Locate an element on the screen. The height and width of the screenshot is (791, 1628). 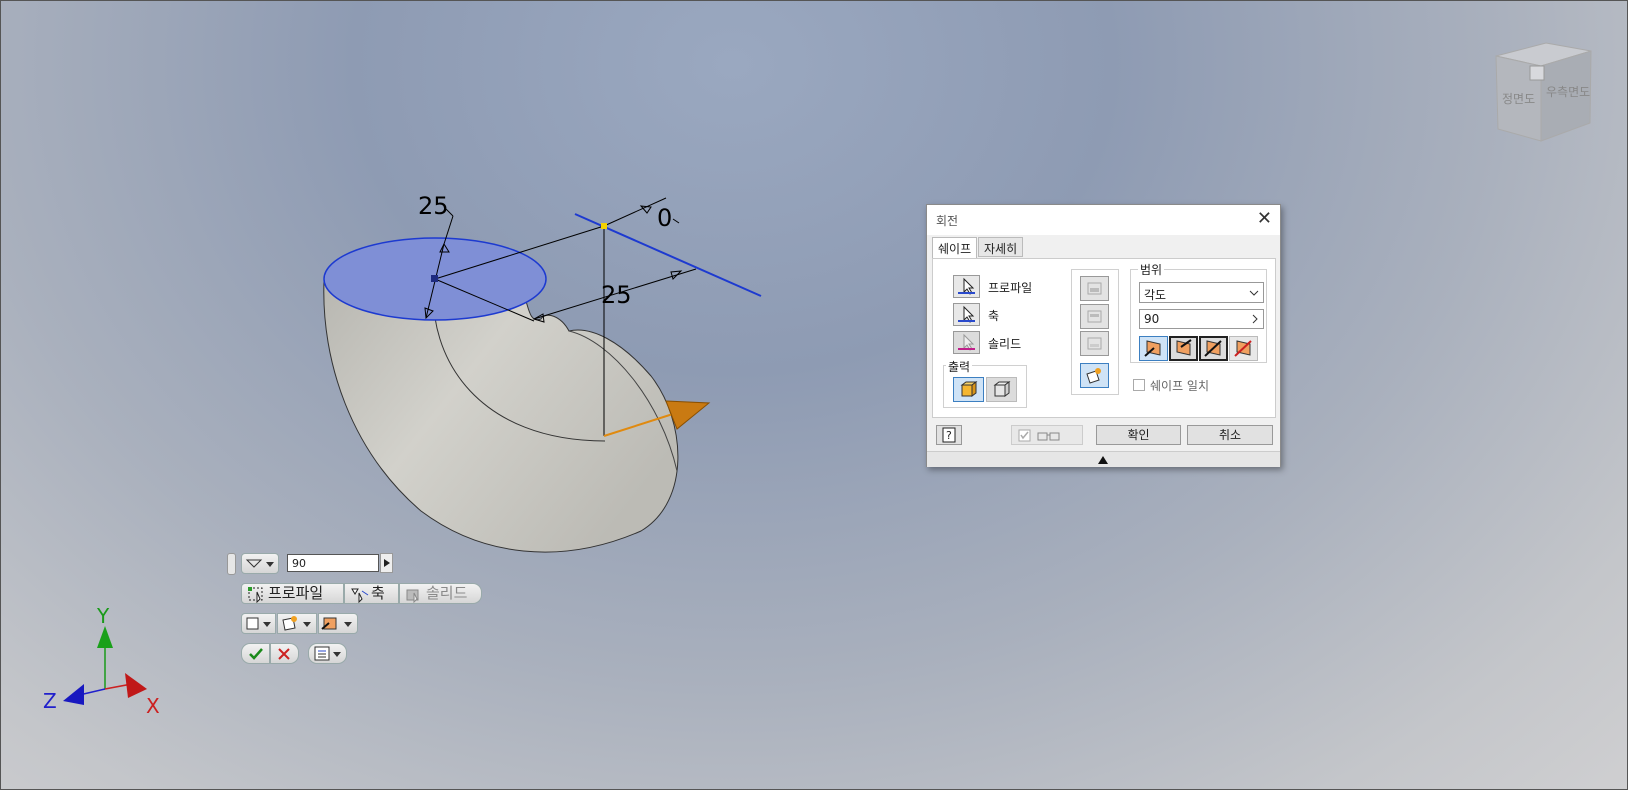
output-dropdown-button is located at coordinates (258, 623).